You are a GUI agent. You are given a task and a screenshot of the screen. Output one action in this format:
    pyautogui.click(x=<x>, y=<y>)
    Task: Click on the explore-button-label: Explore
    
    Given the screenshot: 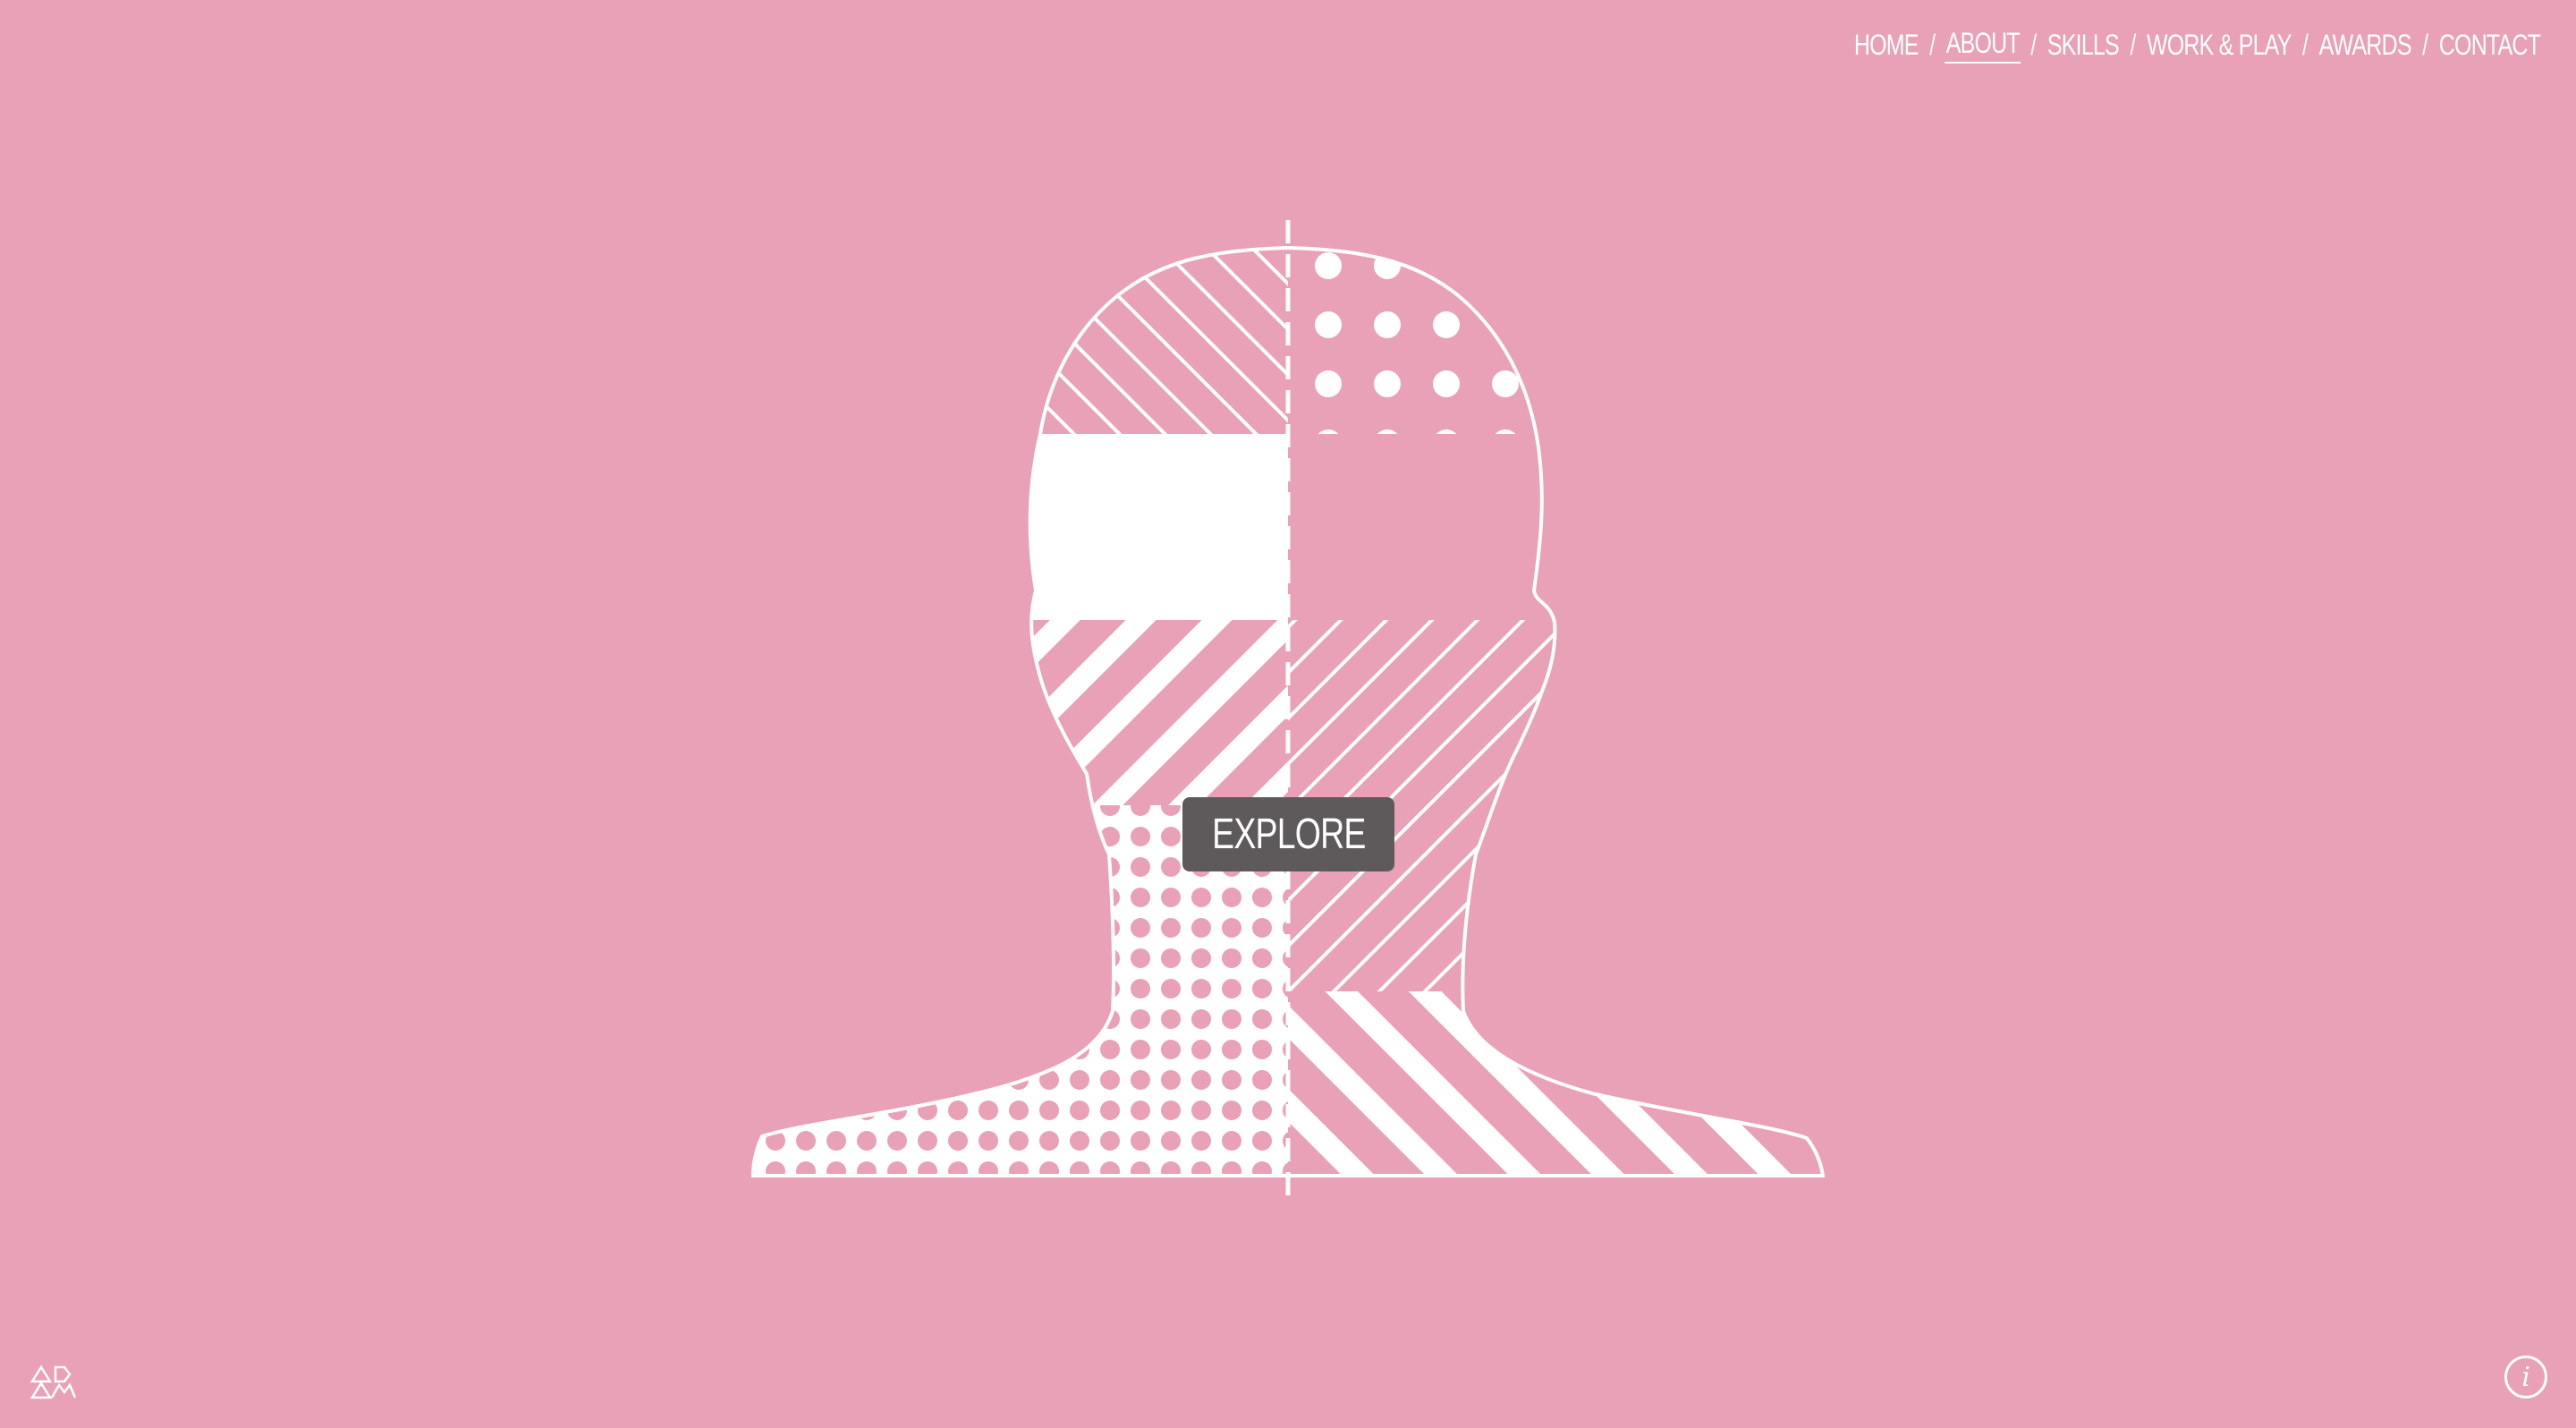 What is the action you would take?
    pyautogui.click(x=1288, y=835)
    